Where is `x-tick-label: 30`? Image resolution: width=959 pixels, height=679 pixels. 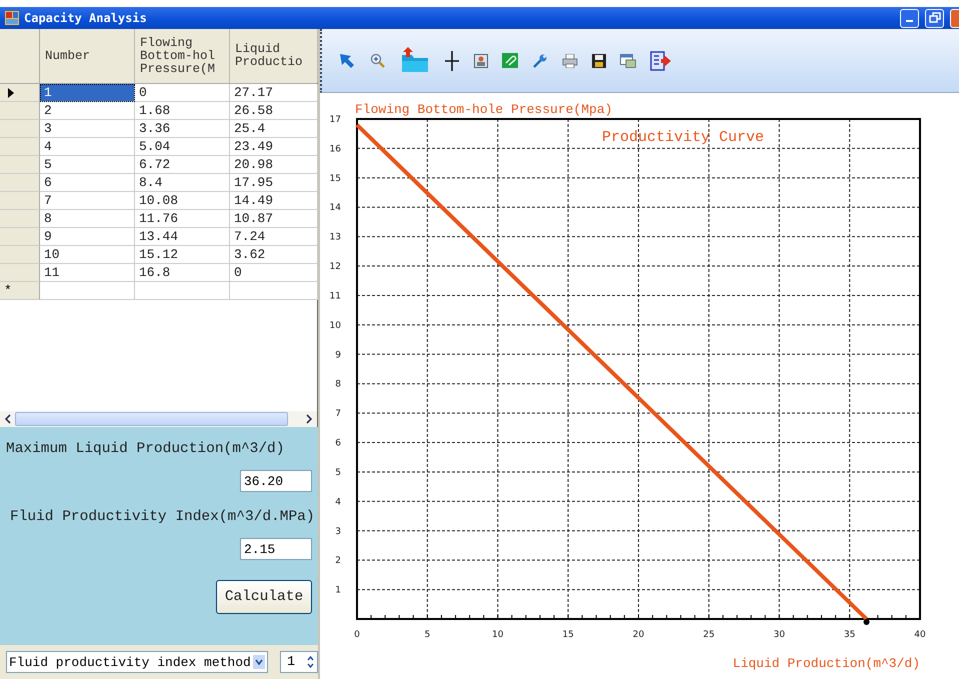 x-tick-label: 30 is located at coordinates (779, 635).